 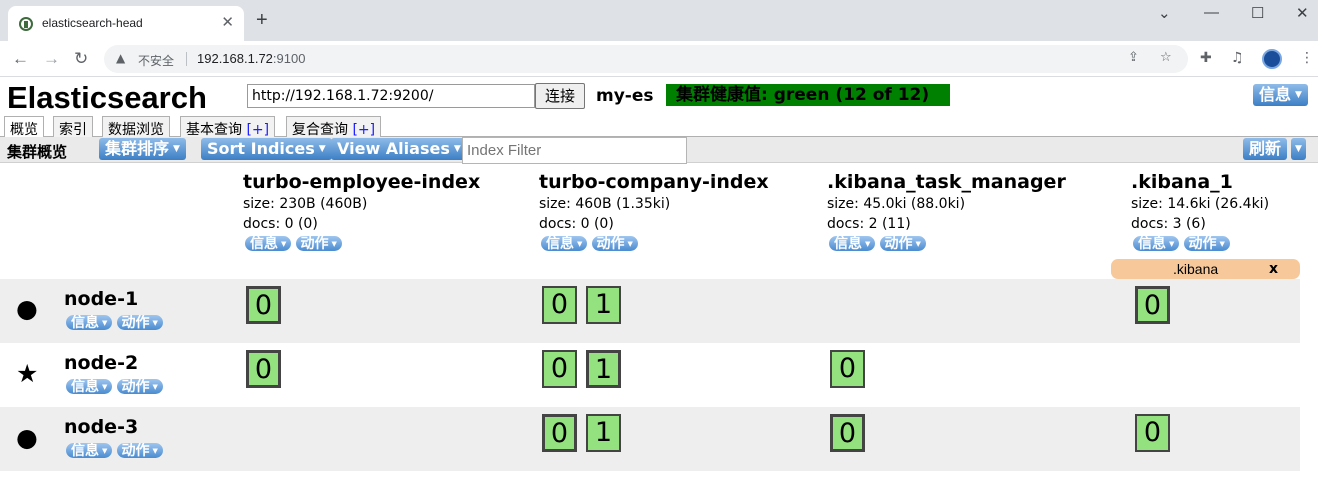 What do you see at coordinates (659, 127) in the screenshot?
I see `app-tab-bar: 概览 索引 数据浏览 基本查询 [+] 复合查询 [+]` at bounding box center [659, 127].